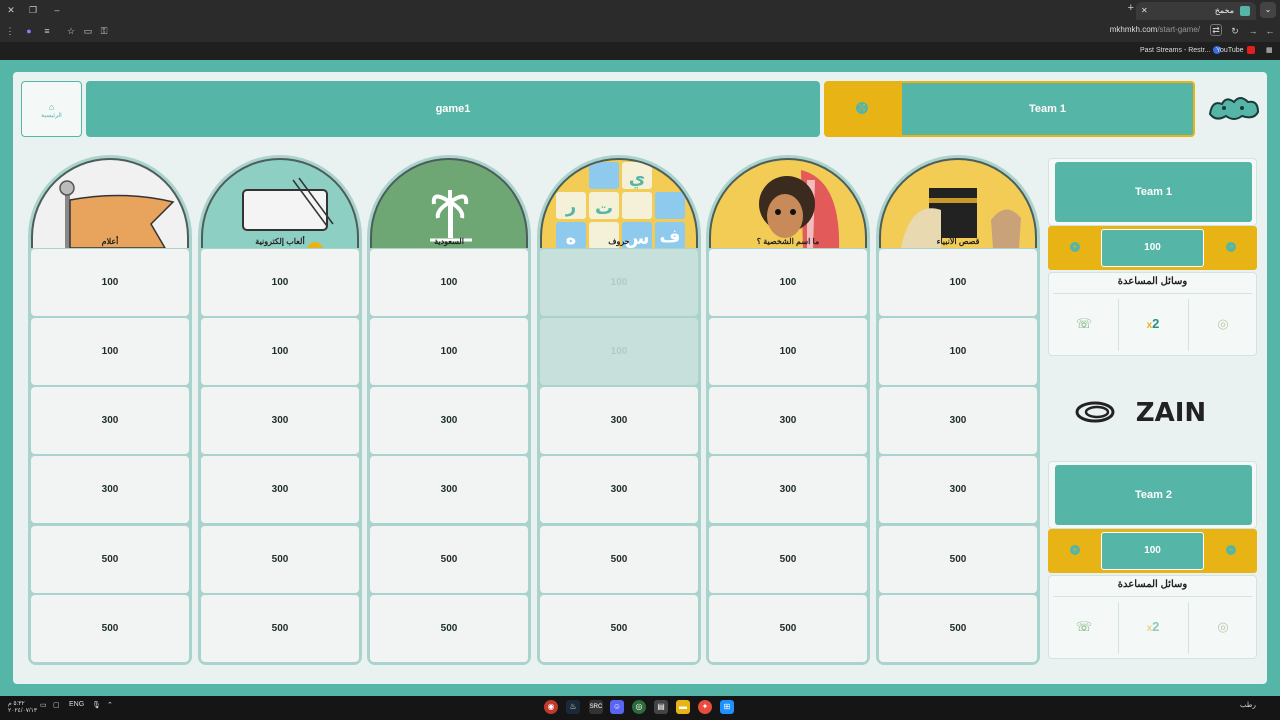 The height and width of the screenshot is (720, 1280). What do you see at coordinates (639, 707) in the screenshot?
I see `chrome-icon: ◎` at bounding box center [639, 707].